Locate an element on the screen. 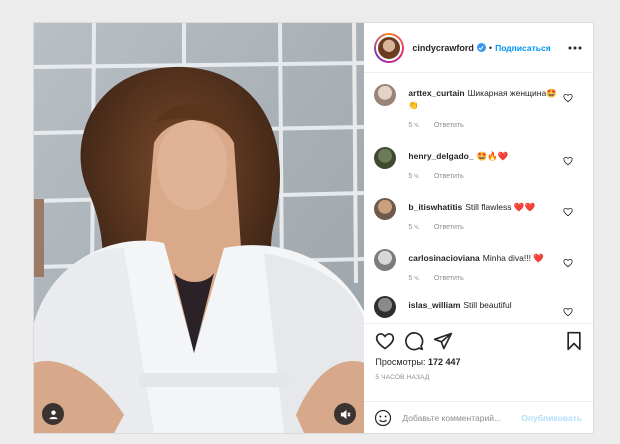  comment-username: islas_william is located at coordinates (434, 305).